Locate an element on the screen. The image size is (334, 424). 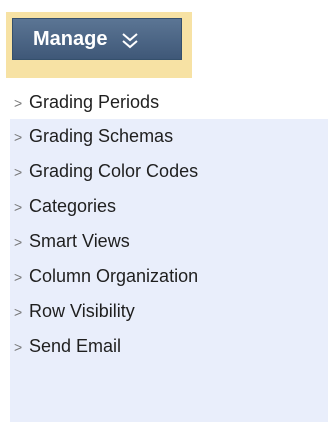
menu-item-grading-periods: > Grading Periods is located at coordinates (169, 102).